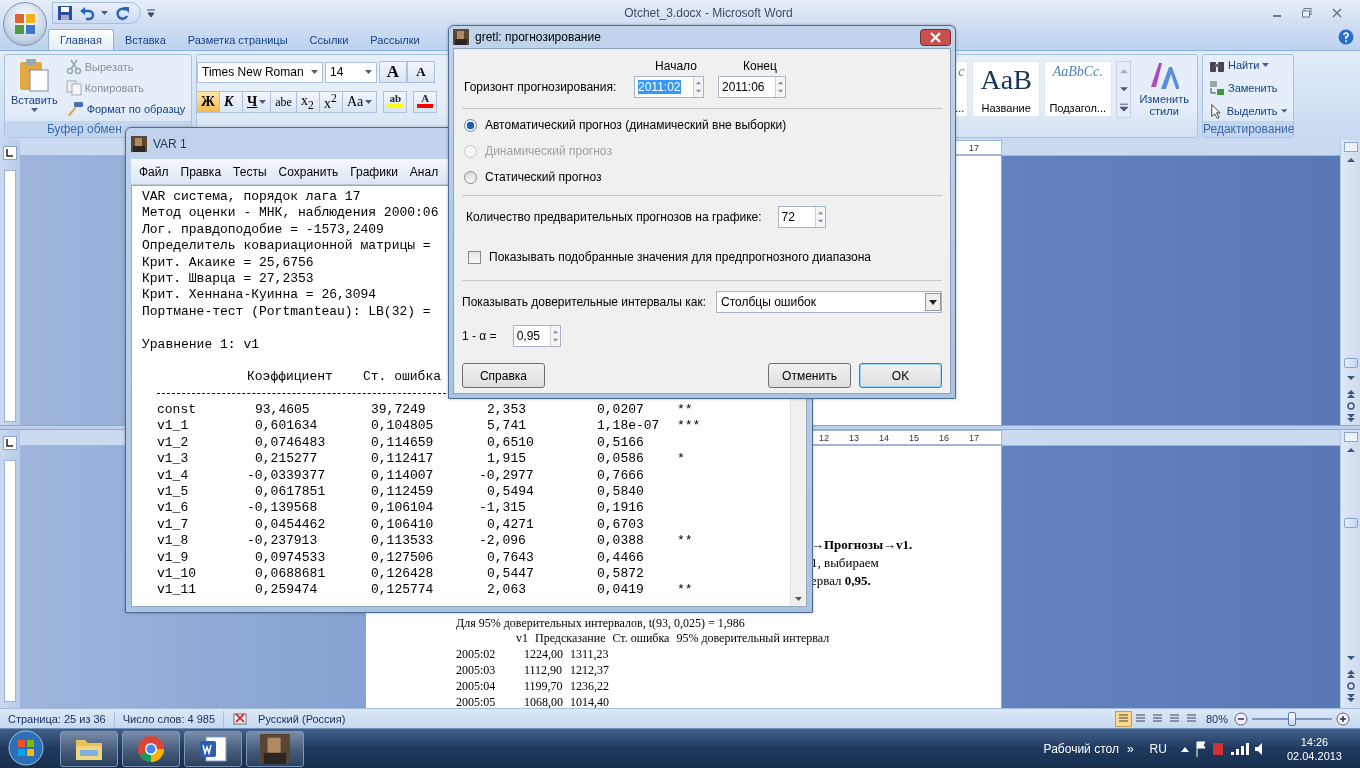  What do you see at coordinates (1081, 748) in the screenshot?
I see `desktop-label: Рабочий стол` at bounding box center [1081, 748].